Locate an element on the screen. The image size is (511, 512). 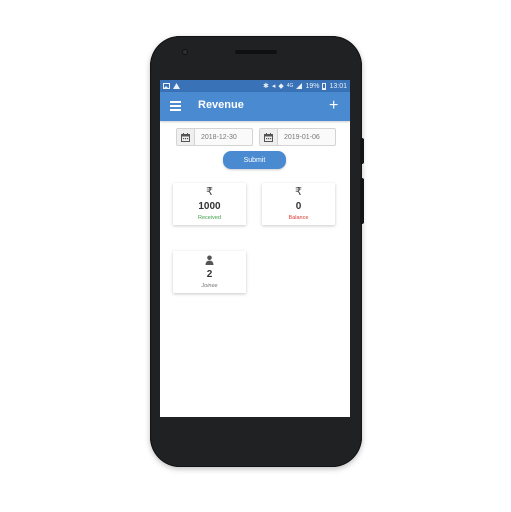
plus-icon: + is located at coordinates (333, 106).